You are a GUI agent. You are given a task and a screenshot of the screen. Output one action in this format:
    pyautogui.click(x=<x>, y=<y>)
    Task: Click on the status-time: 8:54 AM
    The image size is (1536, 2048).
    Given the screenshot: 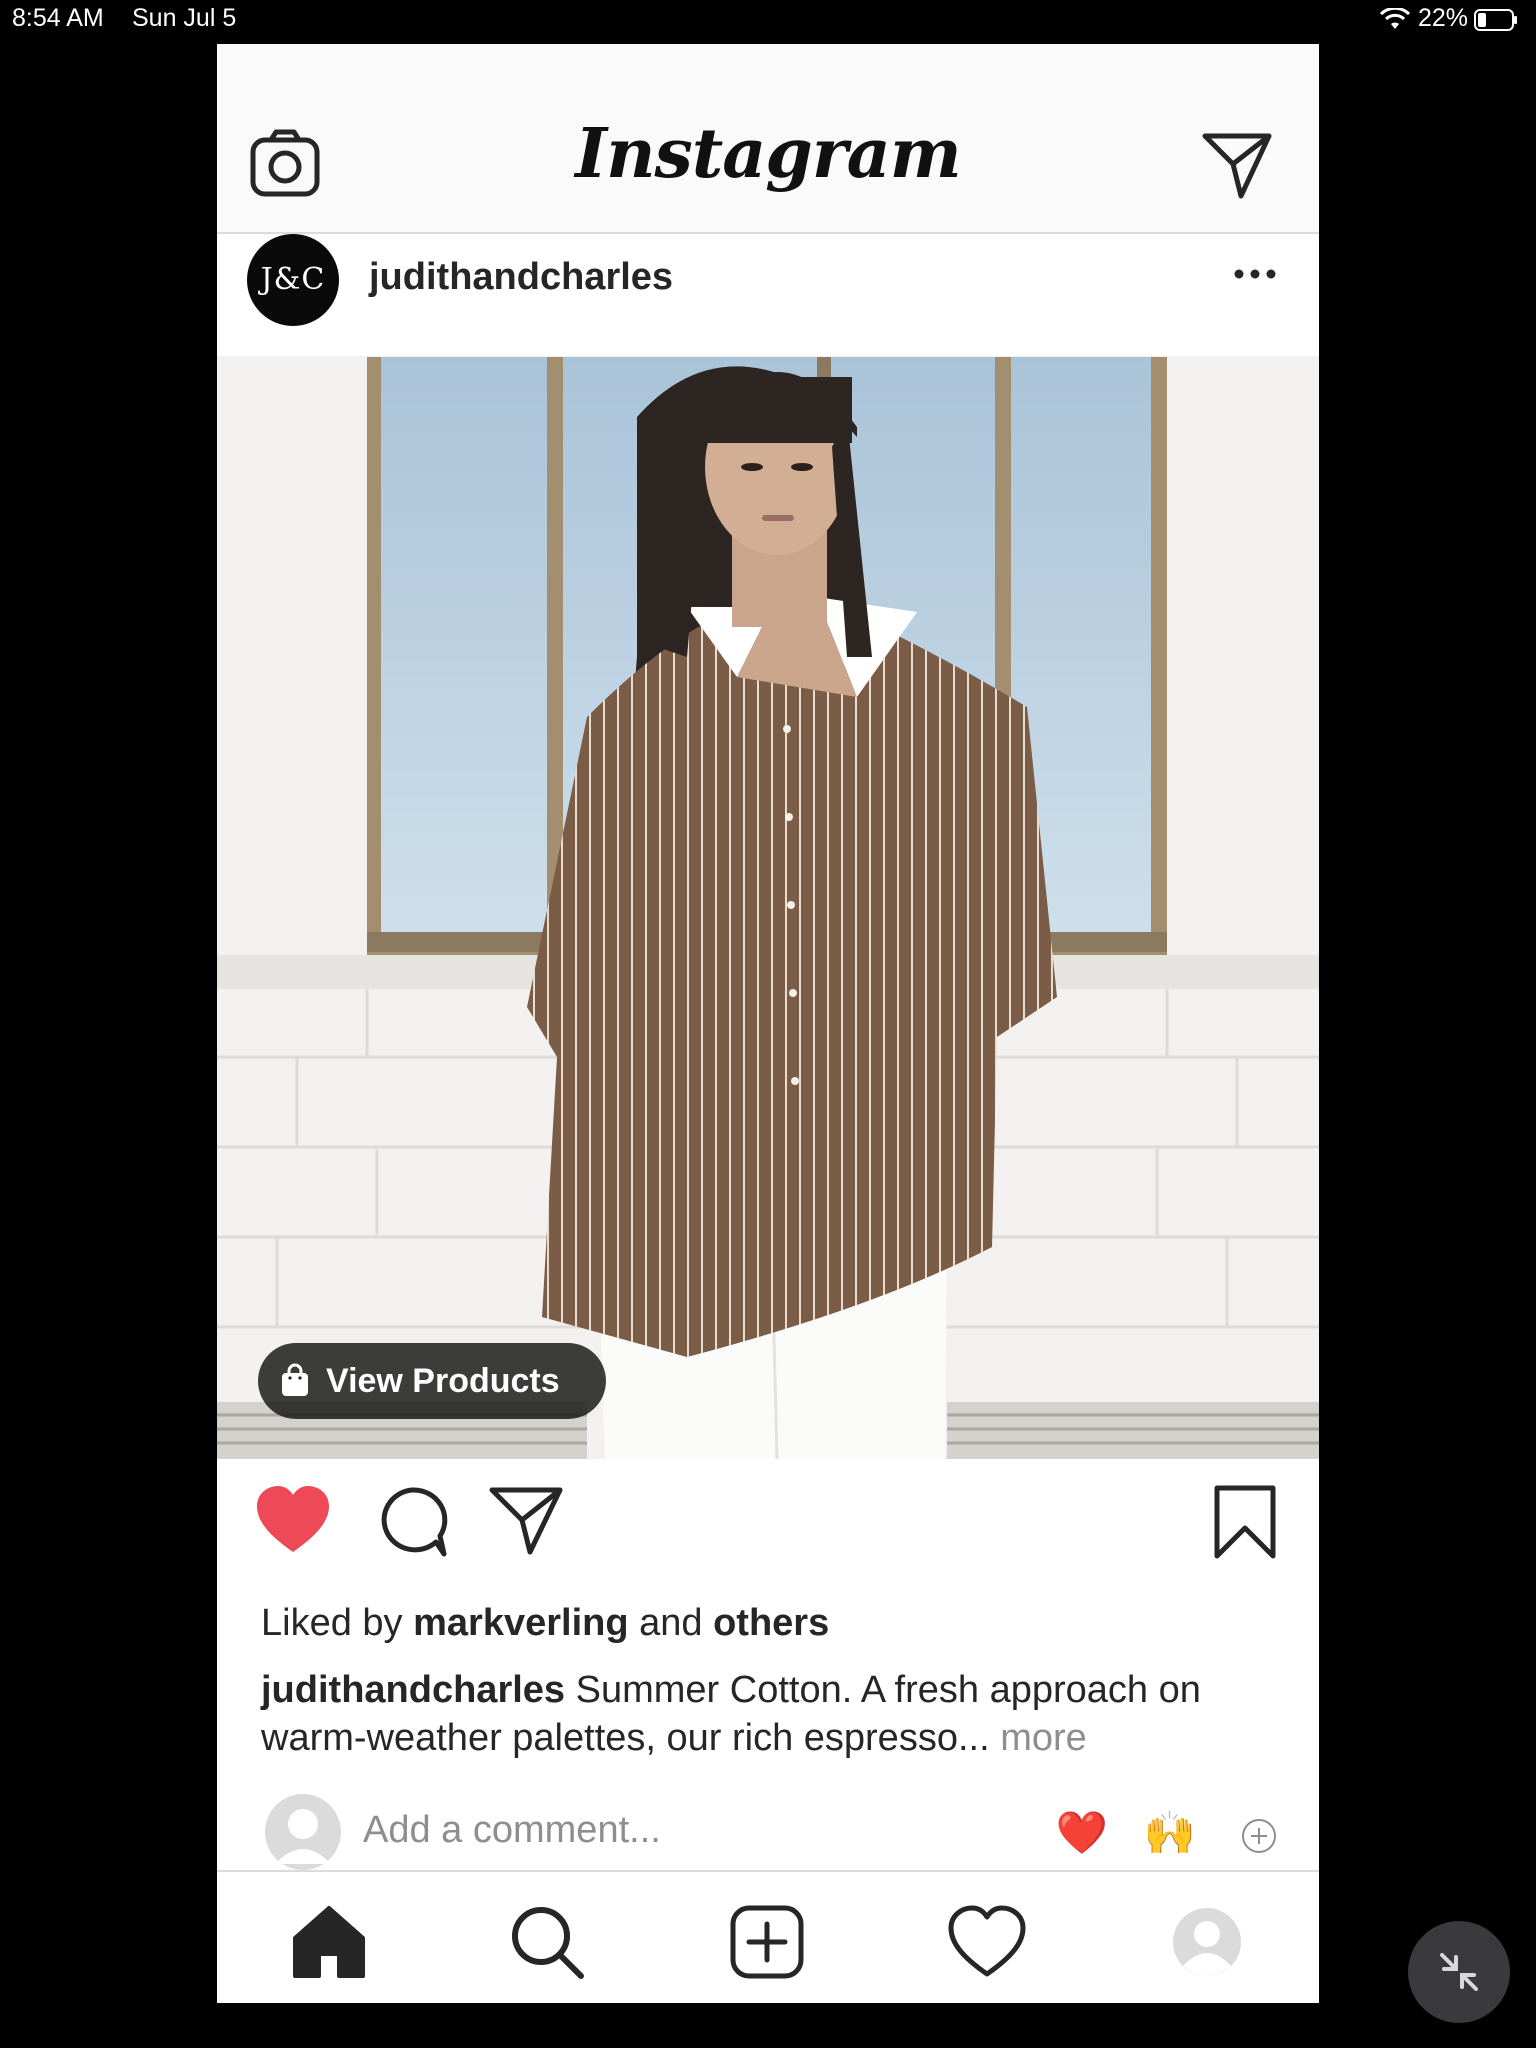 What is the action you would take?
    pyautogui.click(x=58, y=18)
    